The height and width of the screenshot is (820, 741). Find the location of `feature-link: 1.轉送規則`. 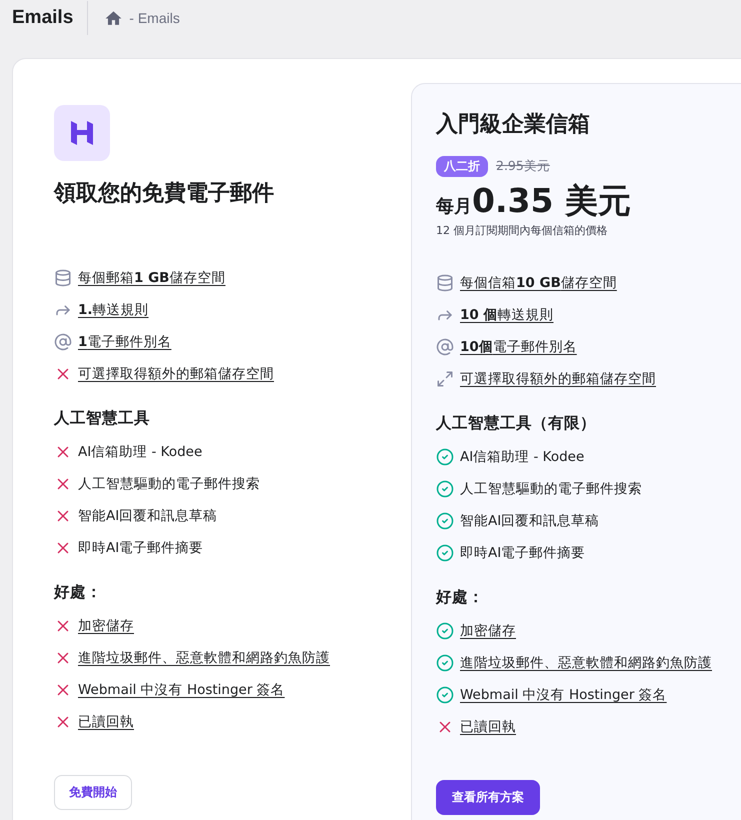

feature-link: 1.轉送規則 is located at coordinates (113, 310).